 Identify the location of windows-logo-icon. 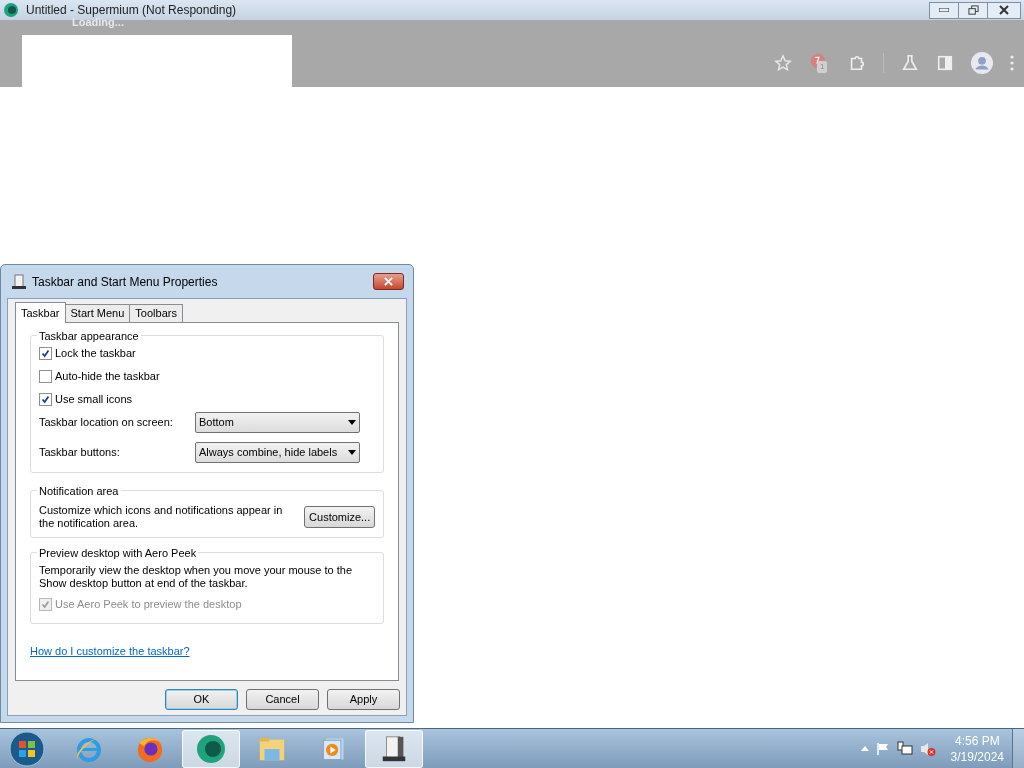
(27, 748).